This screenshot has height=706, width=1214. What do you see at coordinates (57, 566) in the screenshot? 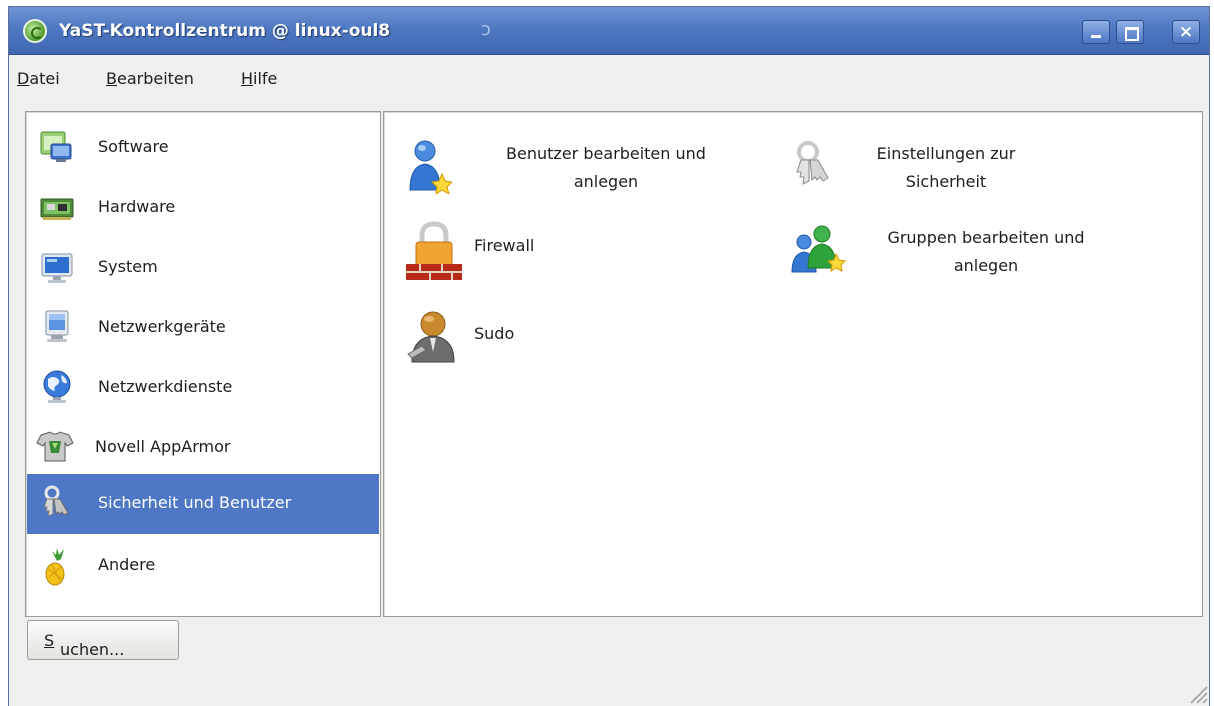
I see `pineapple-icon` at bounding box center [57, 566].